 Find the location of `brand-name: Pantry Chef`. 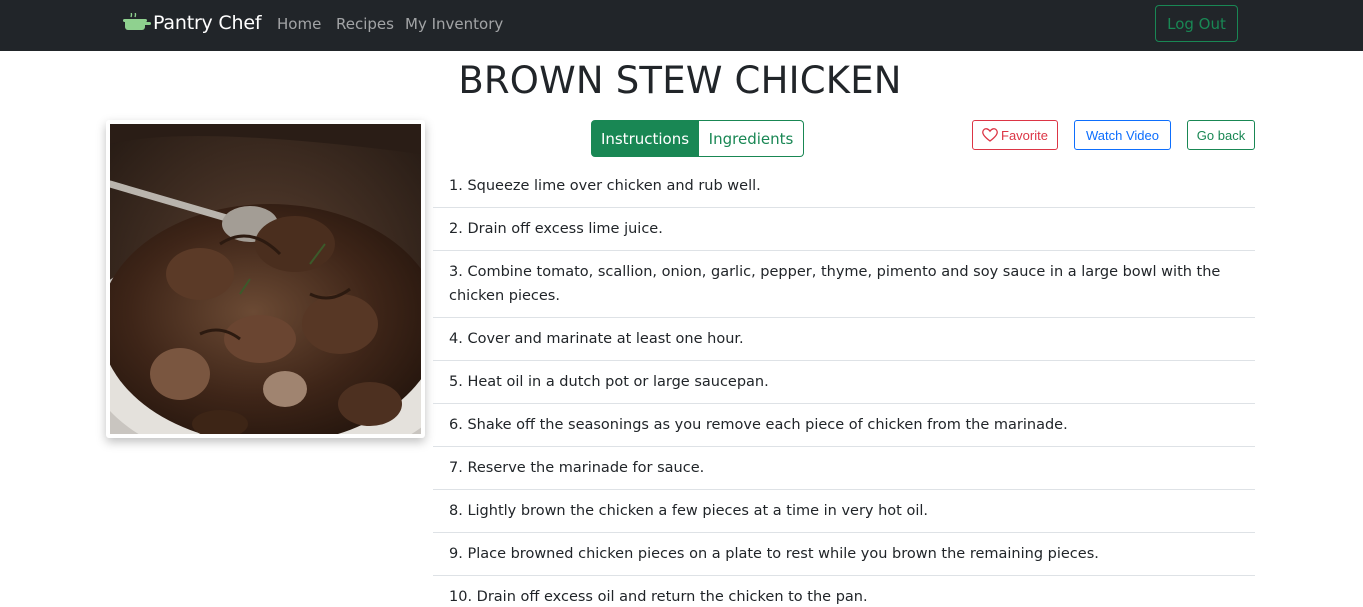

brand-name: Pantry Chef is located at coordinates (207, 23).